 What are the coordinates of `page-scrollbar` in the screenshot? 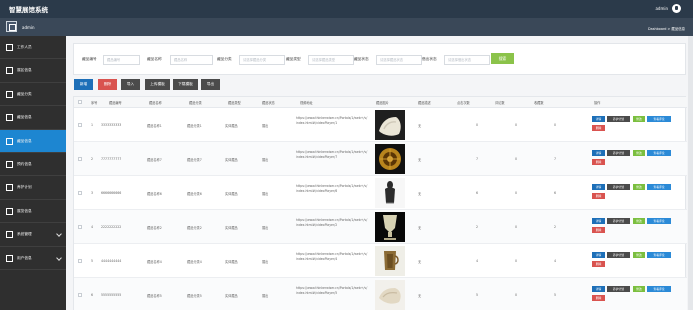 It's located at (690, 173).